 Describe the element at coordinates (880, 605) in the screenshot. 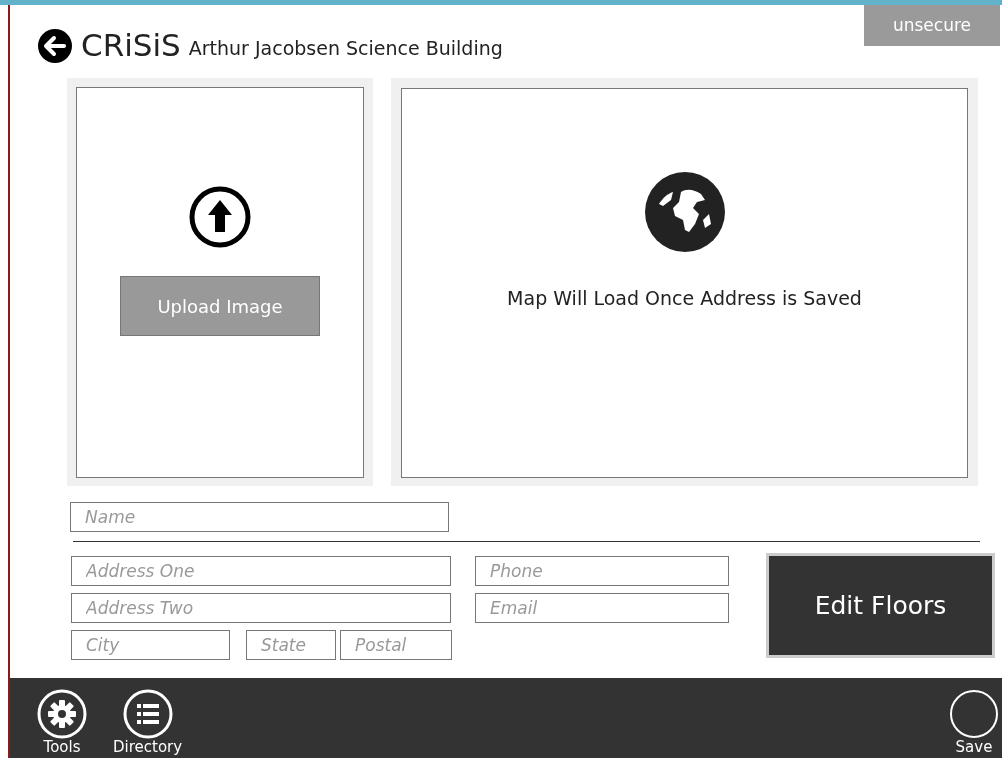

I see `edit-floors-button: Edit Floors` at that location.